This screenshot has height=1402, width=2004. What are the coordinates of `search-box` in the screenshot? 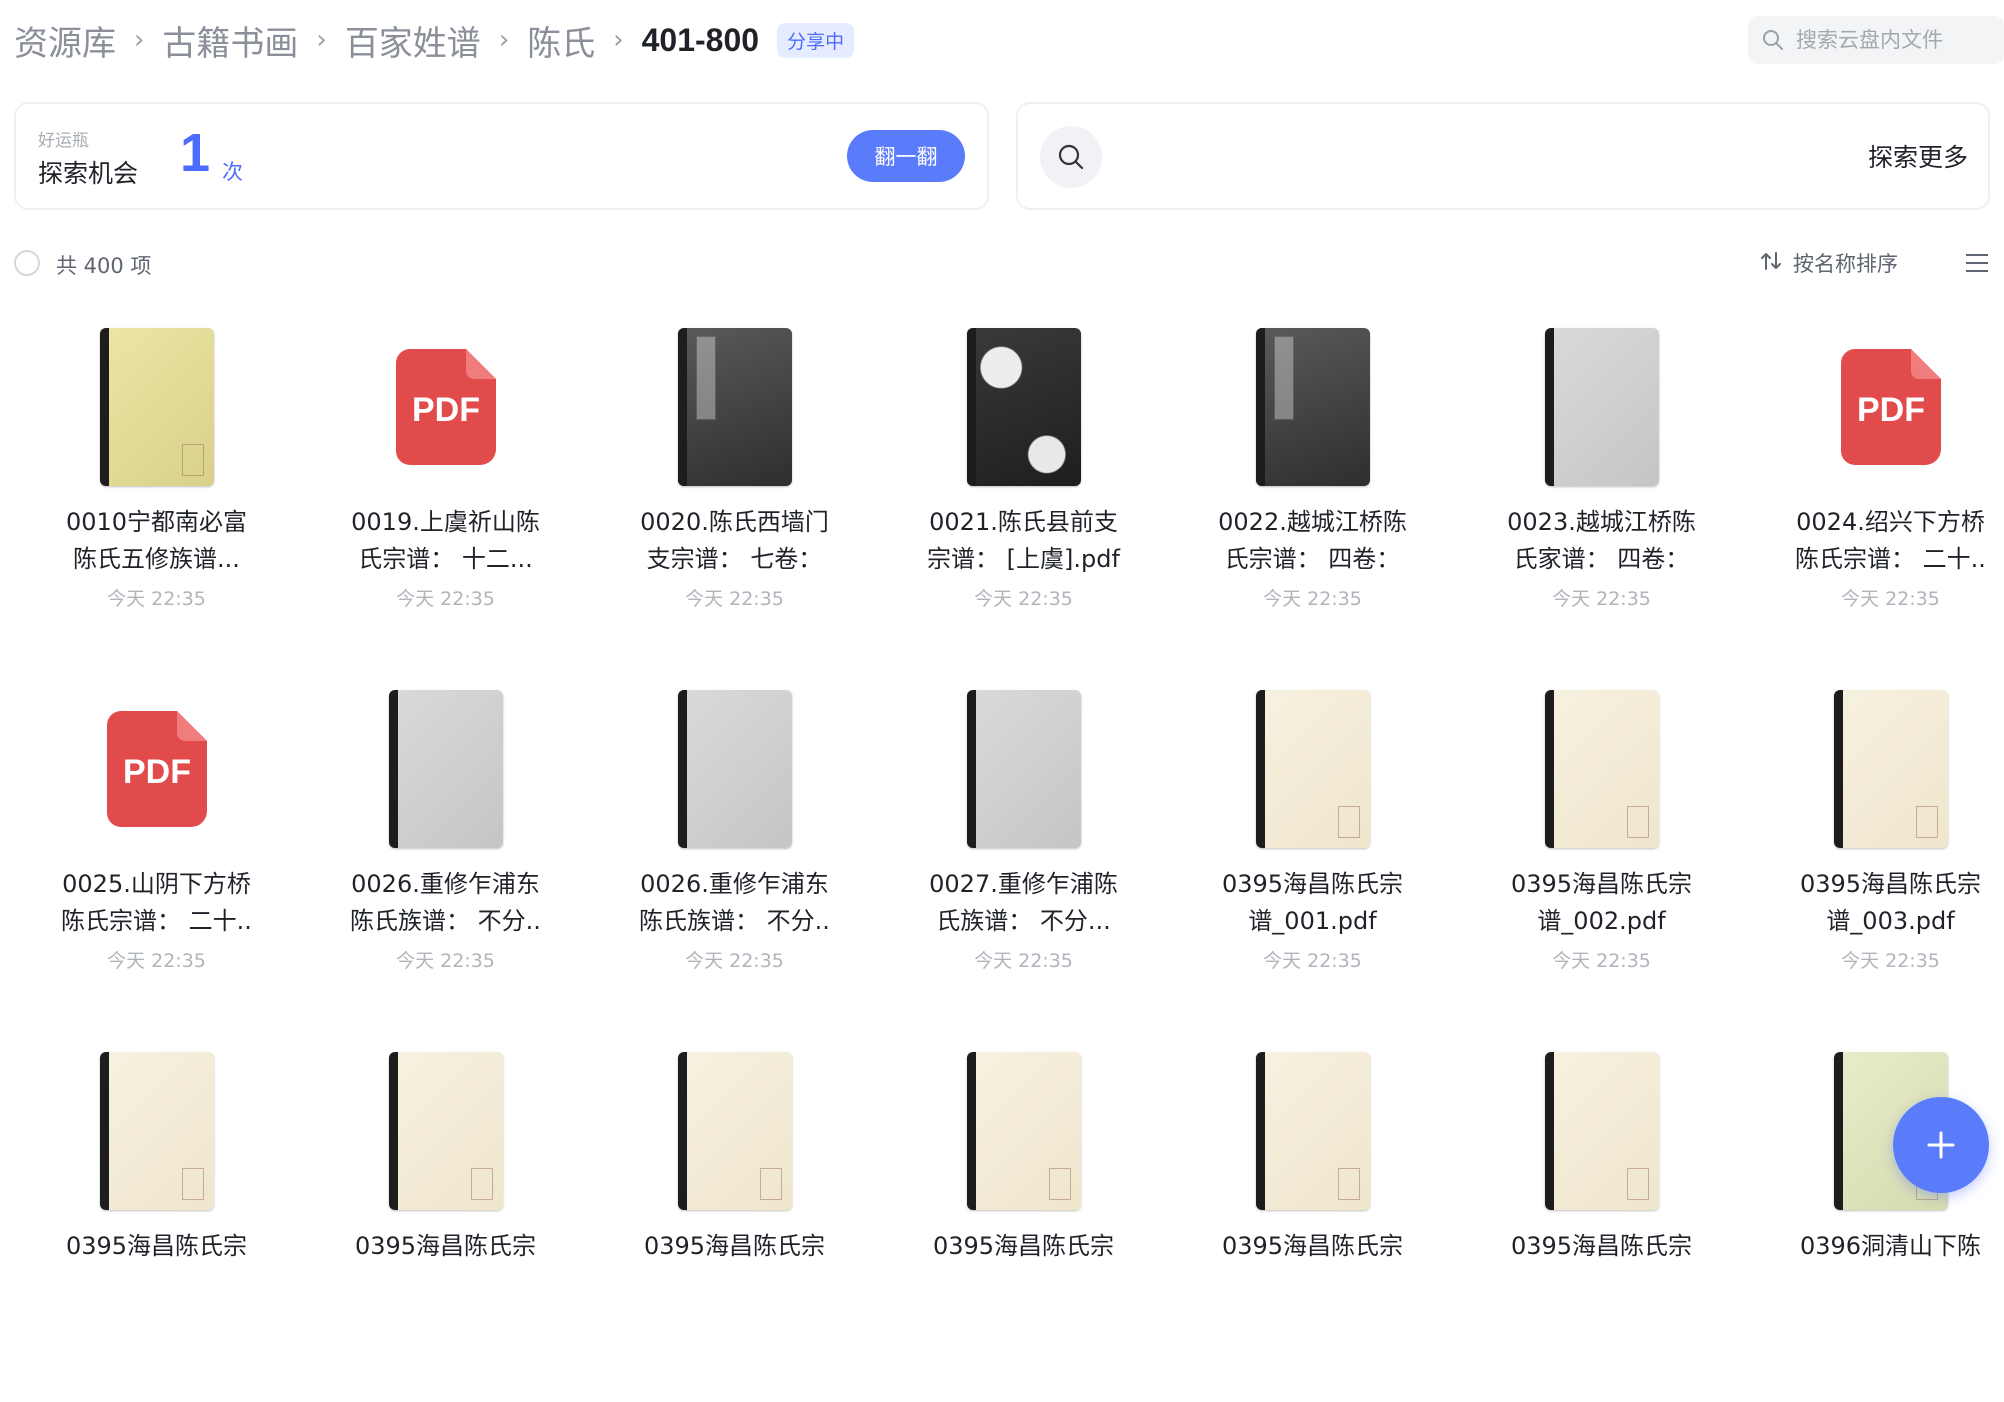 It's located at (1876, 40).